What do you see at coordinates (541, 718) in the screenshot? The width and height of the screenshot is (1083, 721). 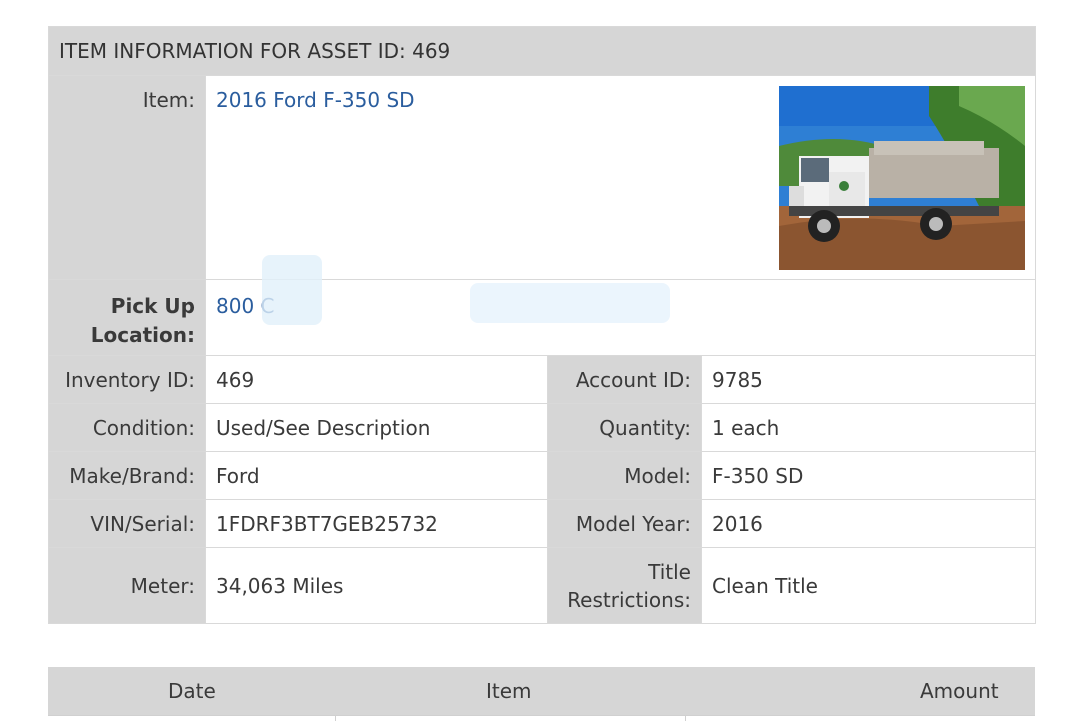 I see `transactions-first-row` at bounding box center [541, 718].